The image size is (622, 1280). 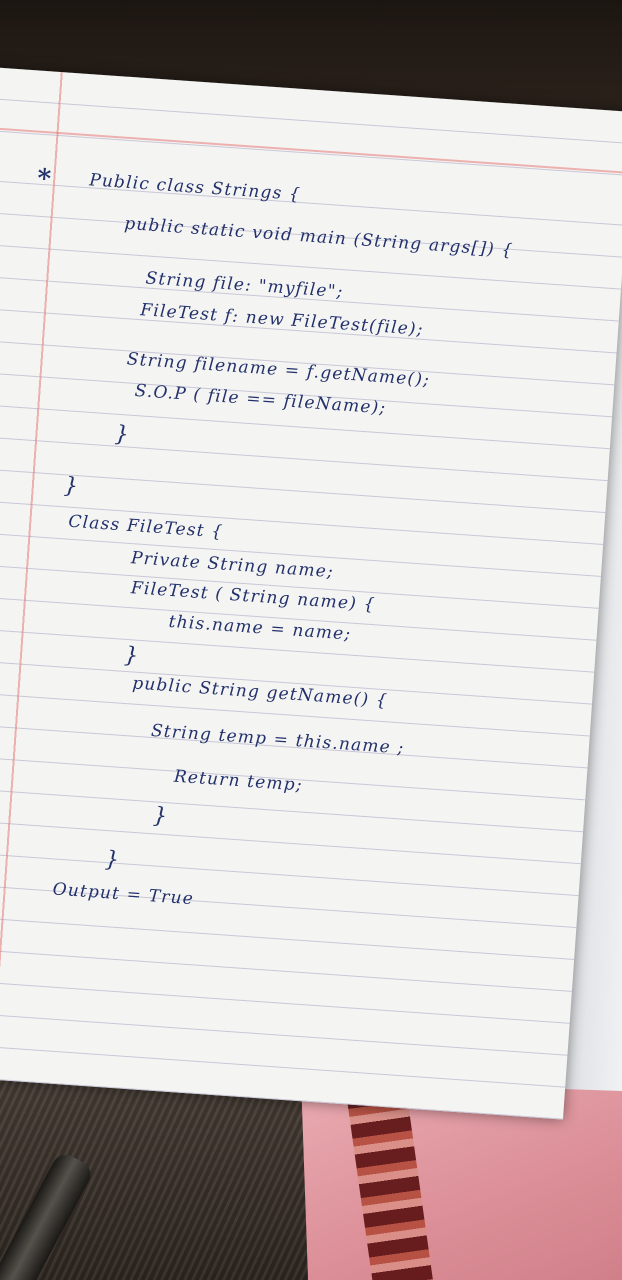 I want to click on code-line-8: }, so click(x=71, y=486).